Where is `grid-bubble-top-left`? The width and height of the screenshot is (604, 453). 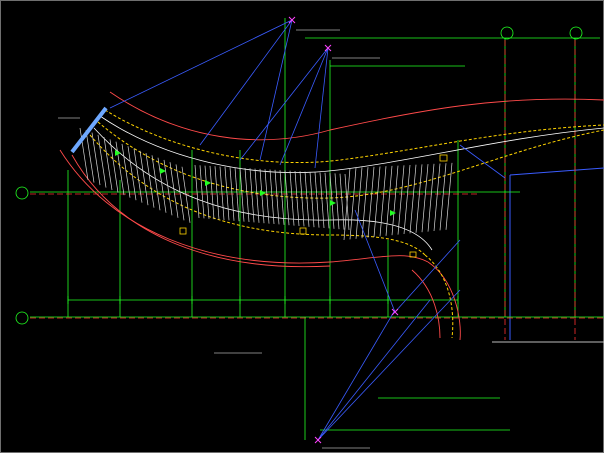 grid-bubble-top-left is located at coordinates (507, 33).